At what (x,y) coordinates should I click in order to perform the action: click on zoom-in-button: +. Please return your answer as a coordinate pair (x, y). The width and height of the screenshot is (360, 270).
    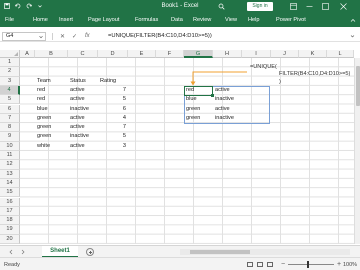
    Looking at the image, I should click on (339, 264).